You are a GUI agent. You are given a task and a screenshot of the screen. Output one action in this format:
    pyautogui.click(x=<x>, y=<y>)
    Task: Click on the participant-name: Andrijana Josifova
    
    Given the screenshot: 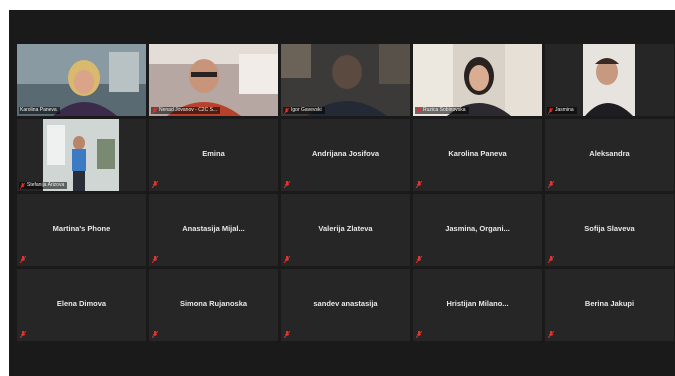 What is the action you would take?
    pyautogui.click(x=345, y=153)
    